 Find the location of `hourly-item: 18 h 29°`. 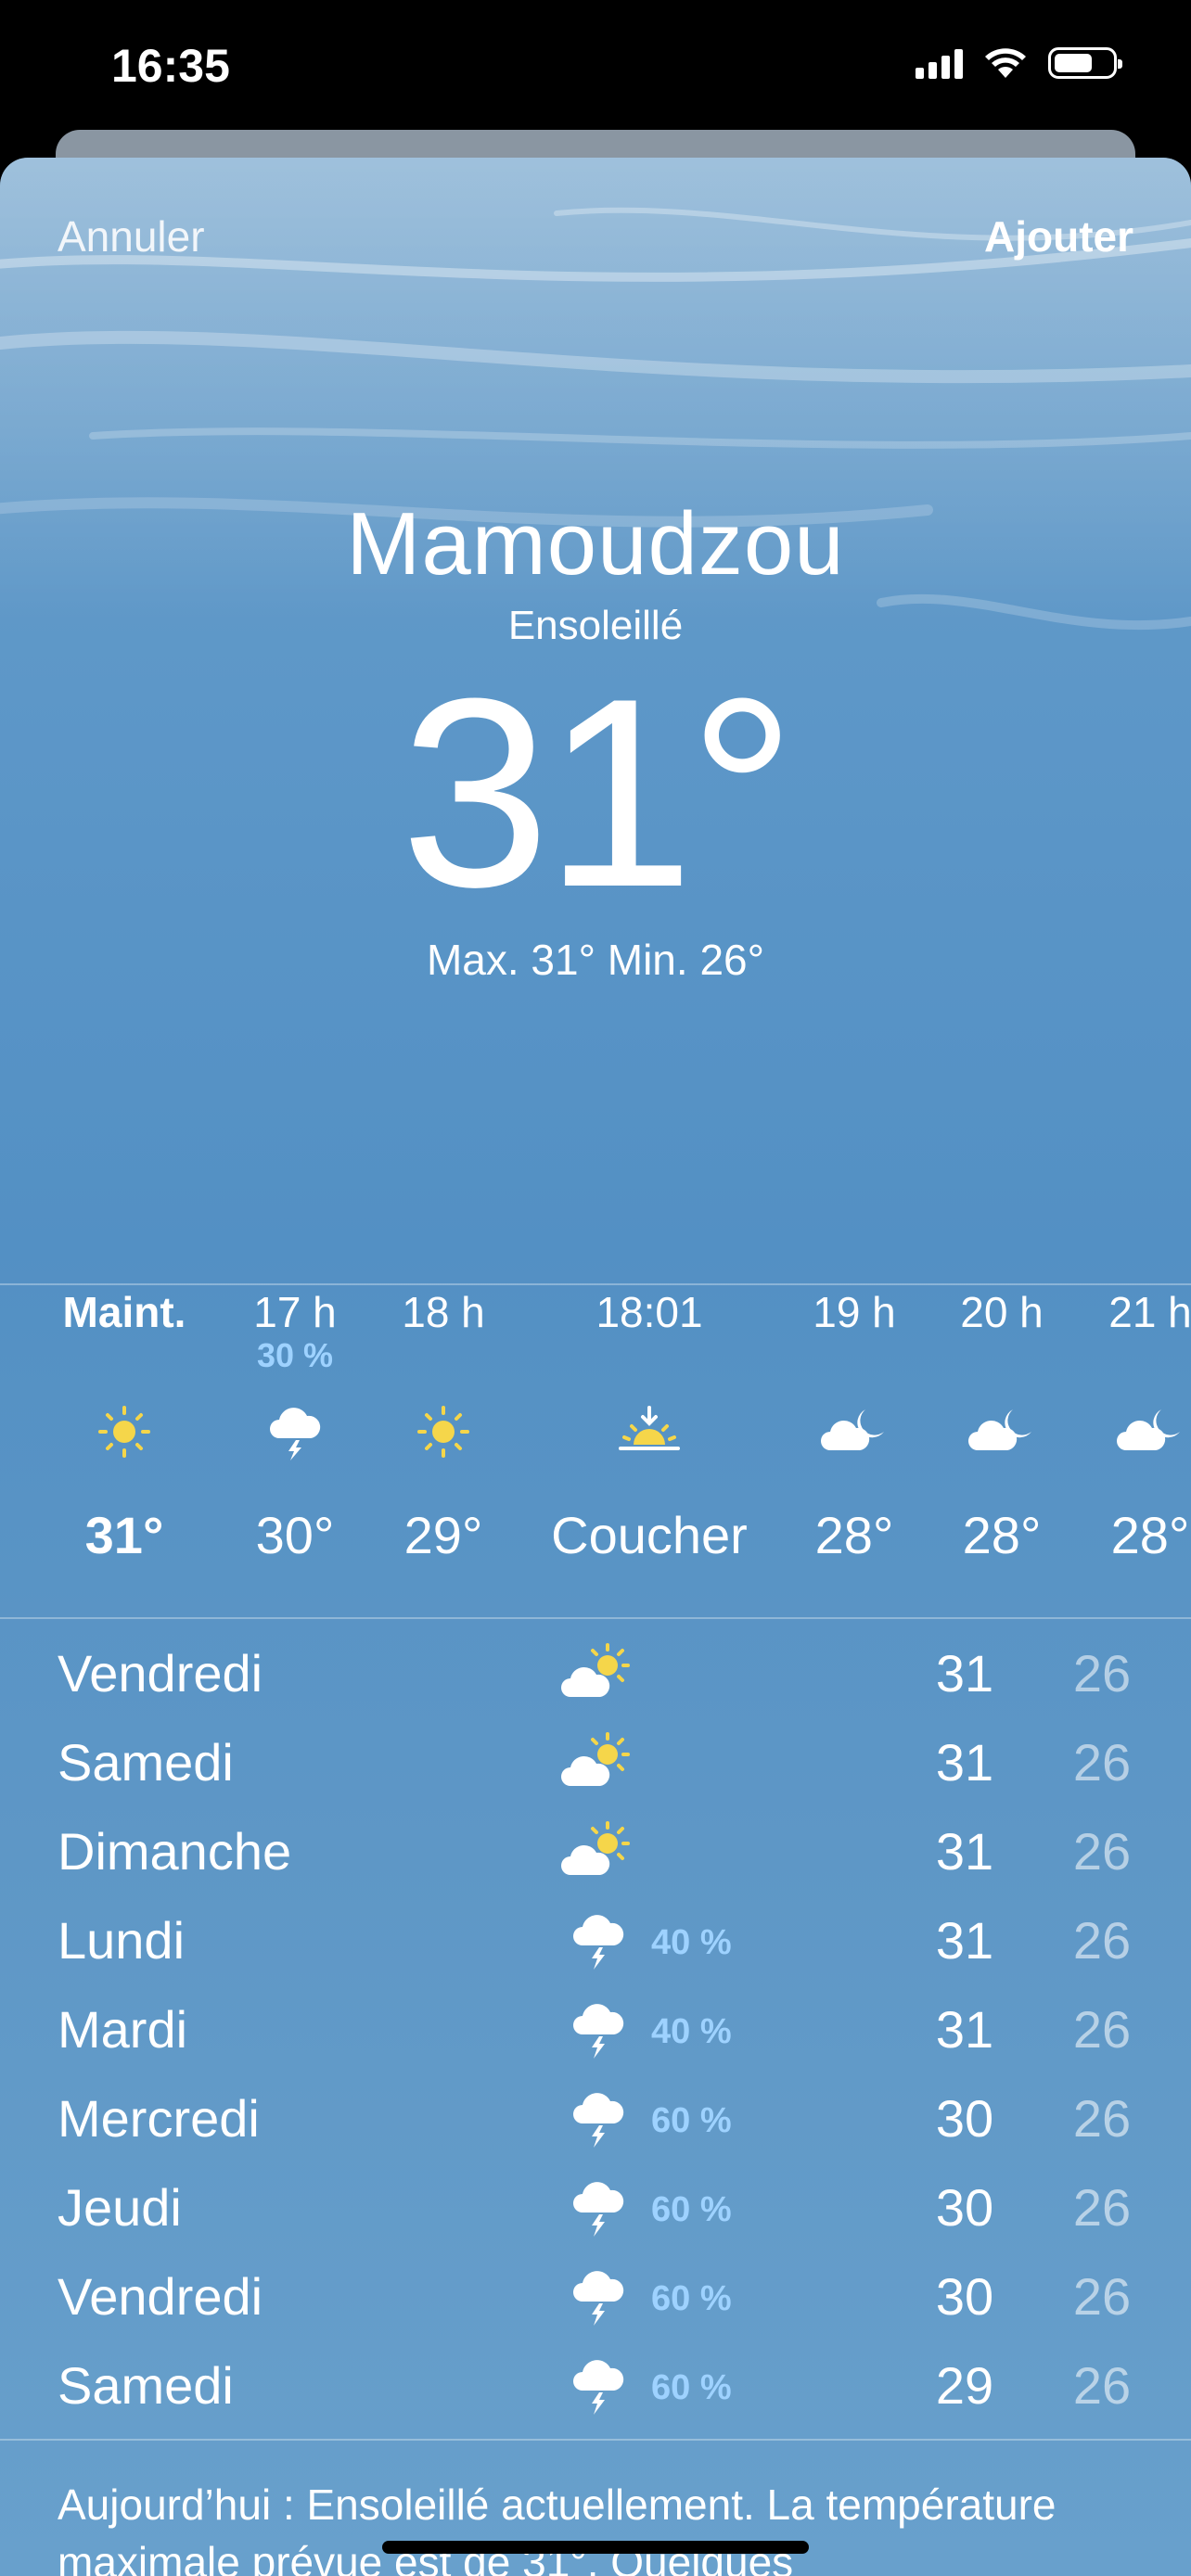

hourly-item: 18 h 29° is located at coordinates (443, 1424).